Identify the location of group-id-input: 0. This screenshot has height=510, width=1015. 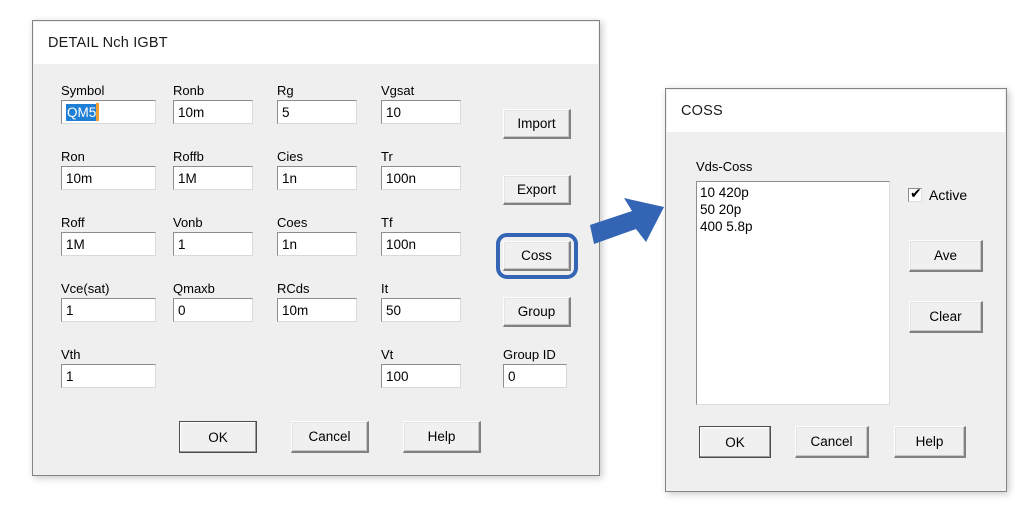
(535, 376).